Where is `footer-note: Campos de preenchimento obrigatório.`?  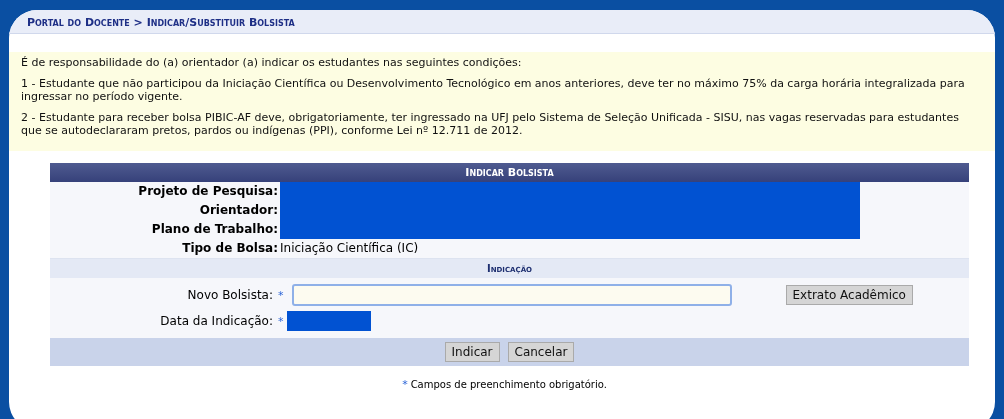
footer-note: Campos de preenchimento obrigatório. is located at coordinates (508, 384).